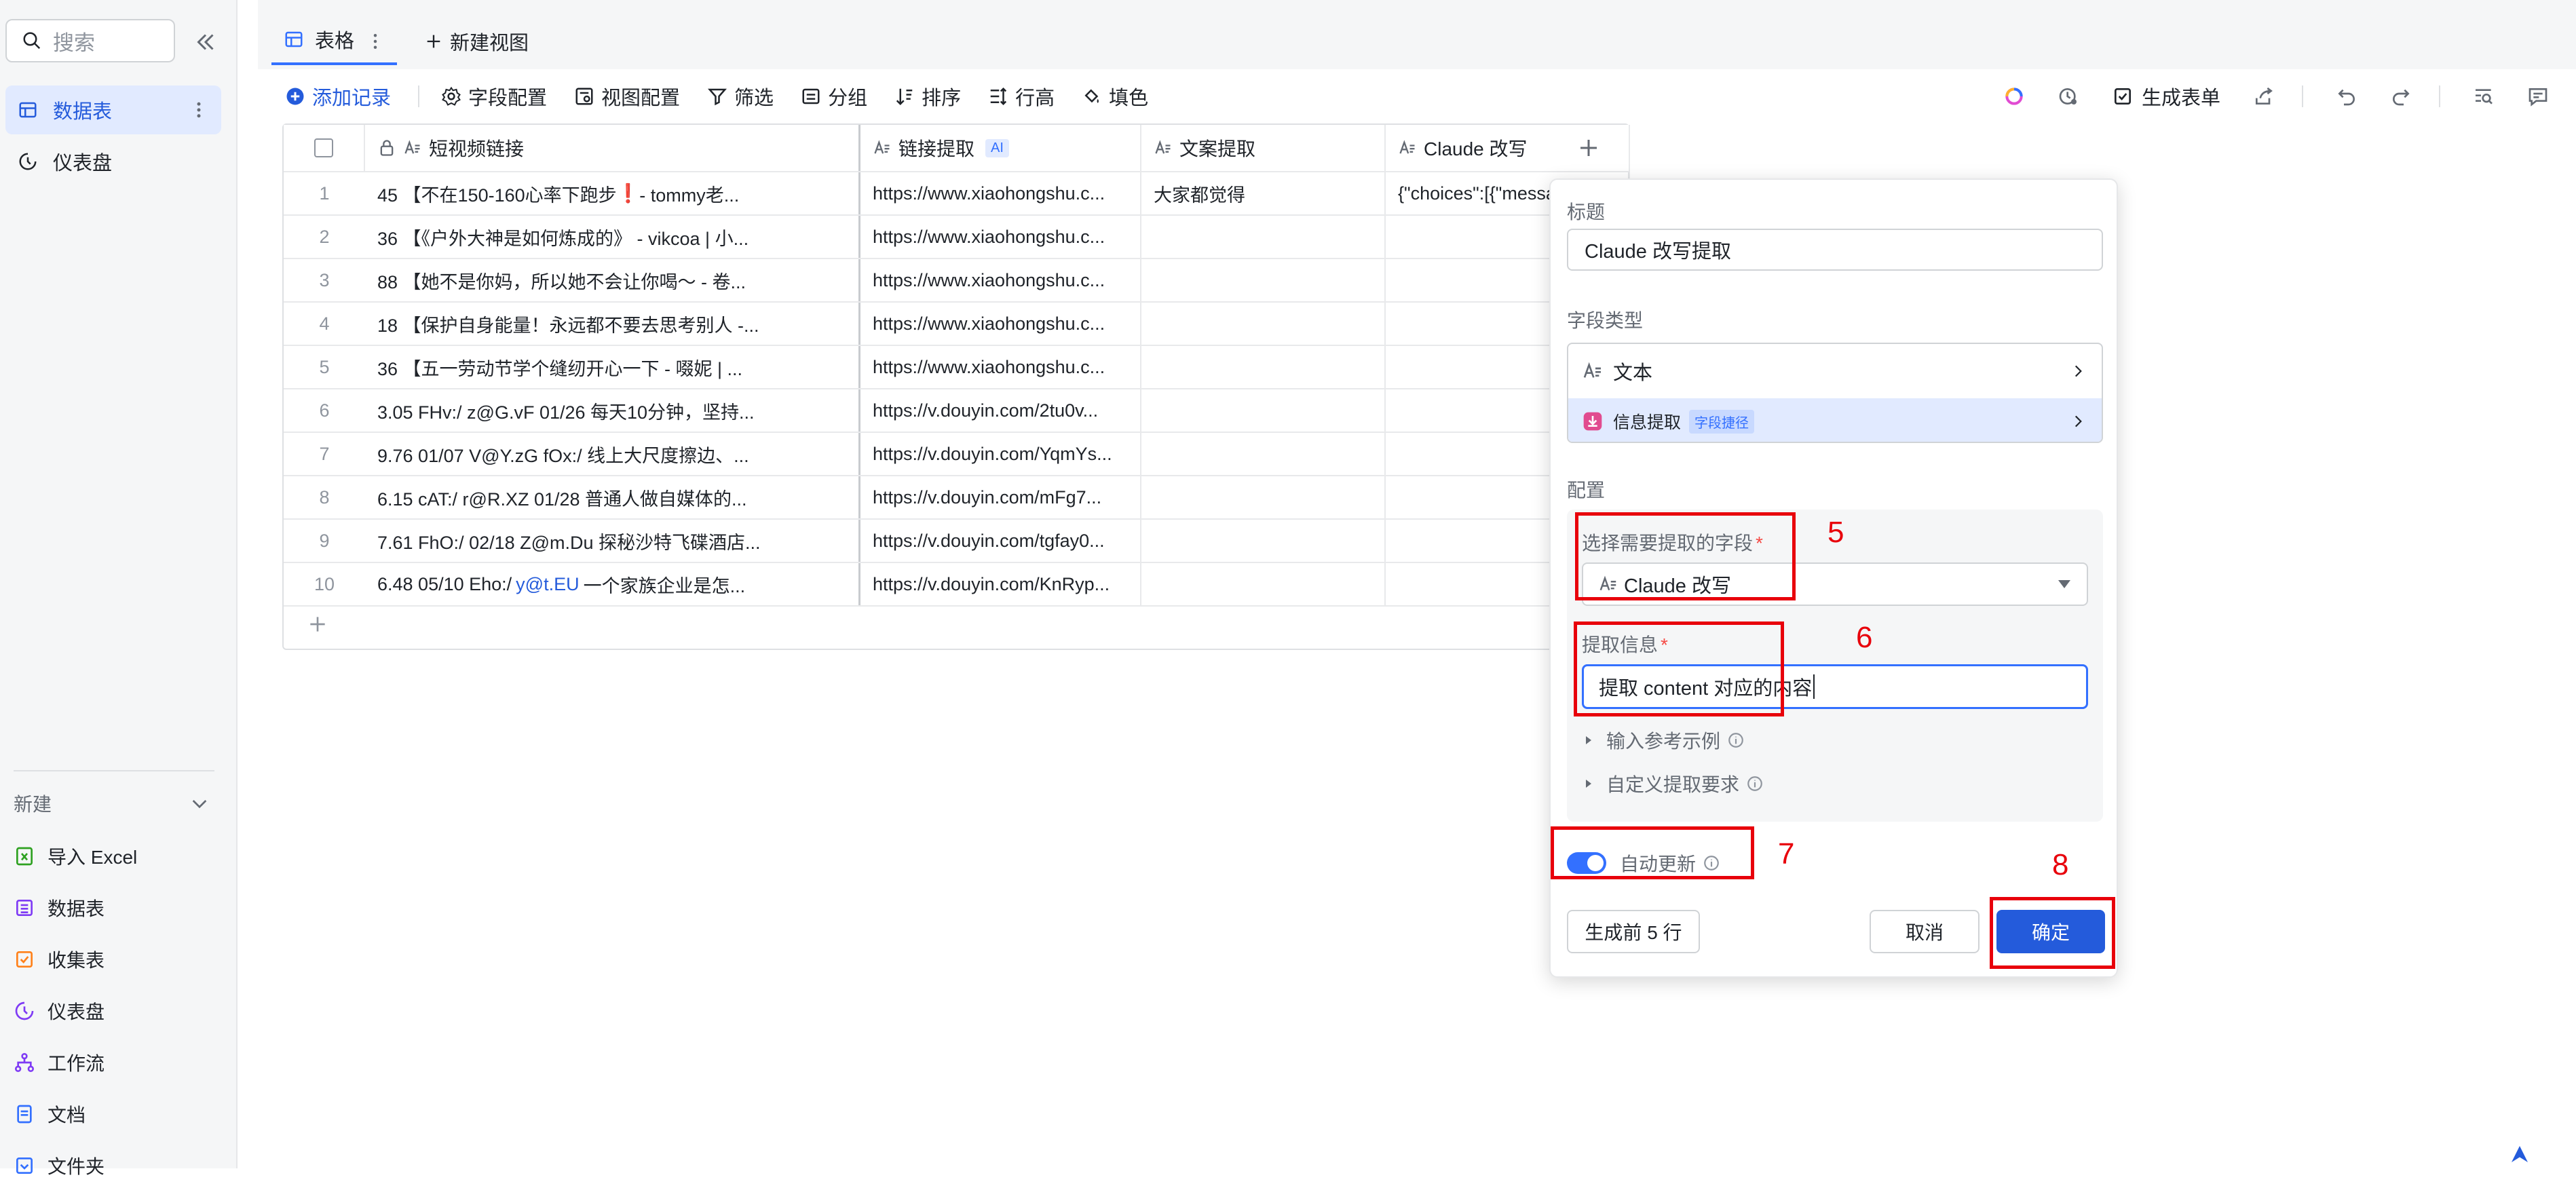 This screenshot has height=1186, width=2576. I want to click on redo-button, so click(2401, 96).